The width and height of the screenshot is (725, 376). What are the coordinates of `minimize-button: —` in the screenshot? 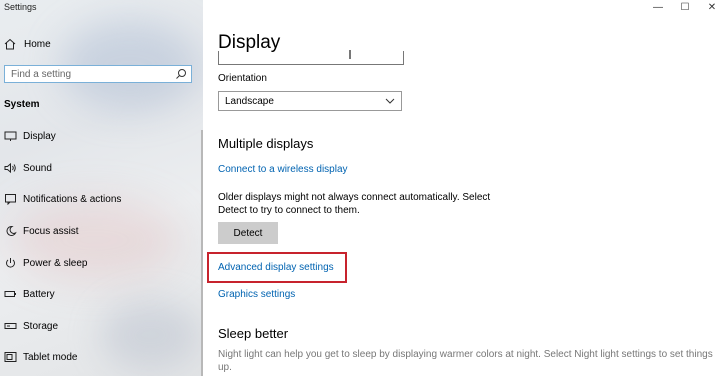 It's located at (658, 7).